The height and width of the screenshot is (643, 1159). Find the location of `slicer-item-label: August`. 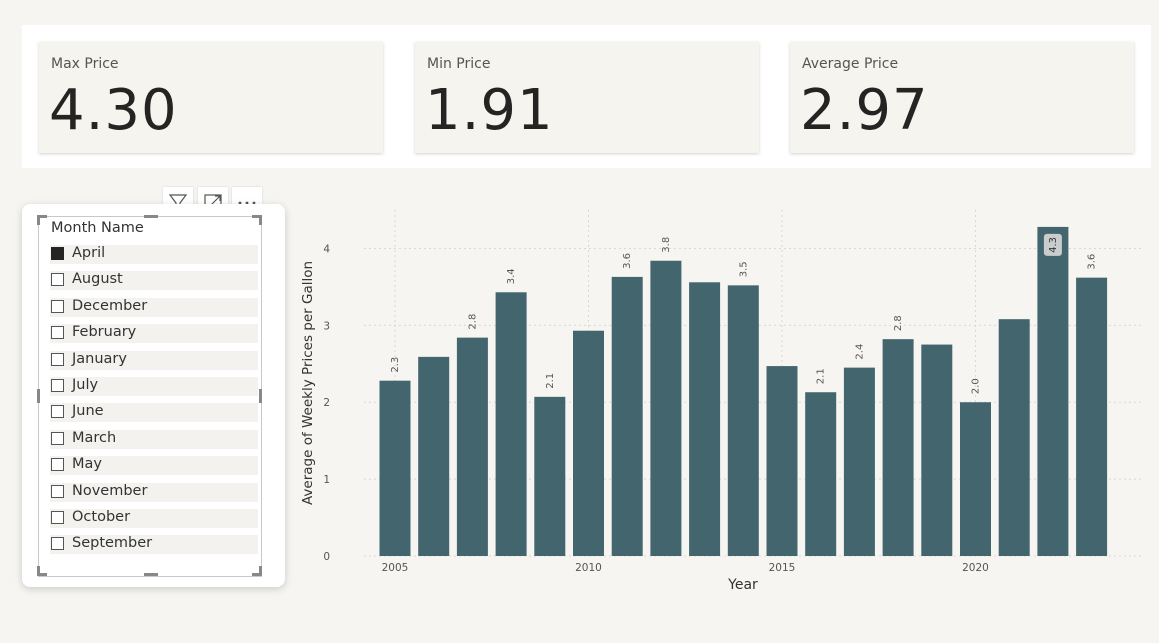

slicer-item-label: August is located at coordinates (97, 279).